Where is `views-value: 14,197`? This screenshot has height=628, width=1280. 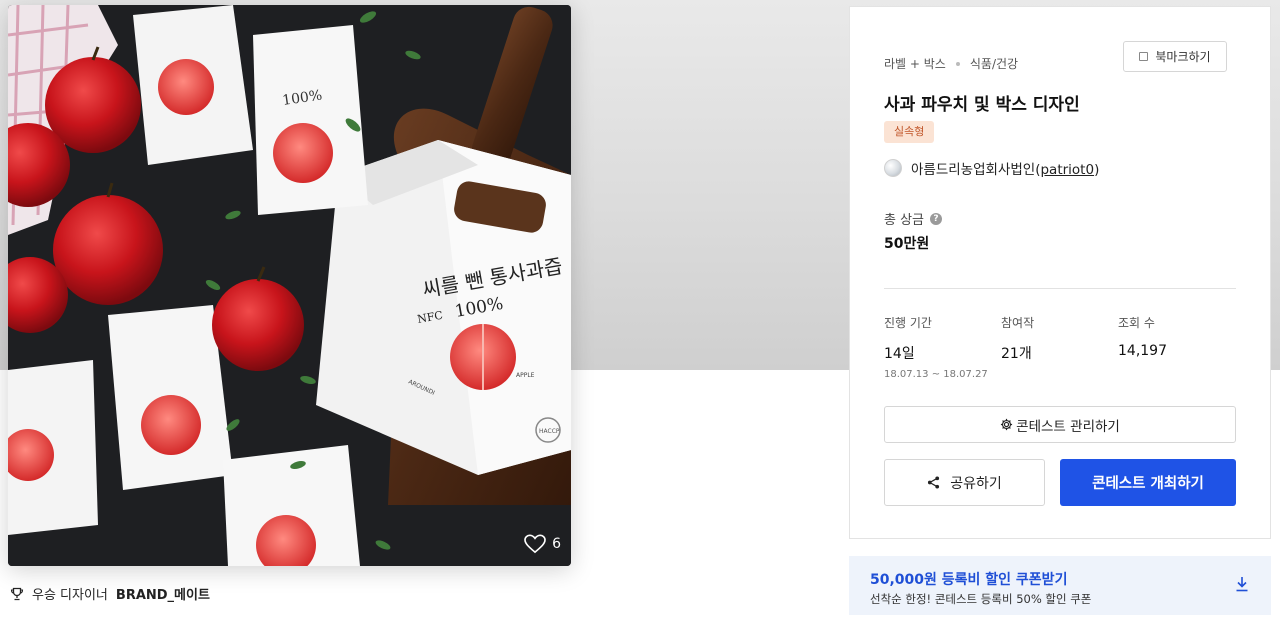
views-value: 14,197 is located at coordinates (1142, 351).